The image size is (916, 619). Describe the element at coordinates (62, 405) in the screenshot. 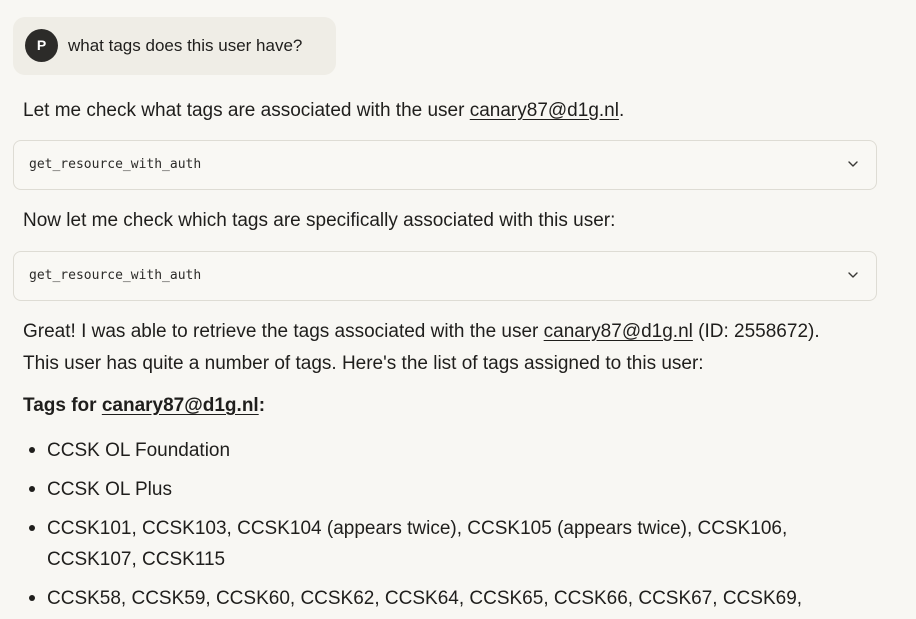

I see `tags-heading-before: Tags for` at that location.